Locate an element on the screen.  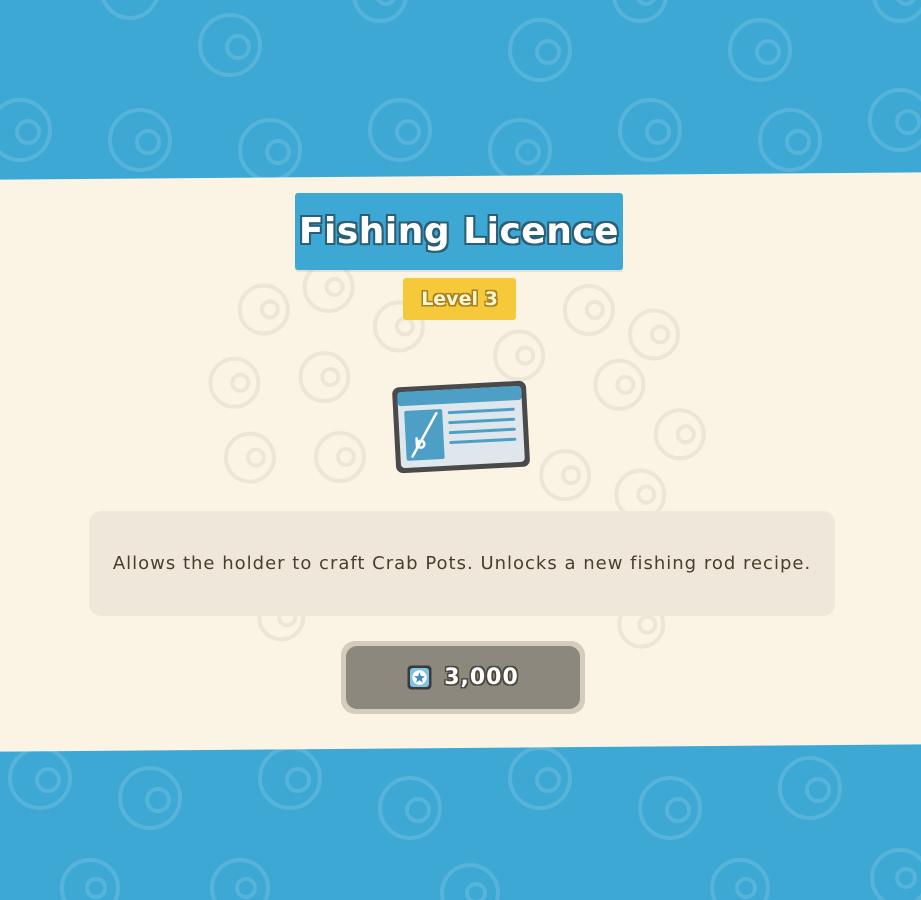
title-banner: Fishing Licence is located at coordinates (459, 231).